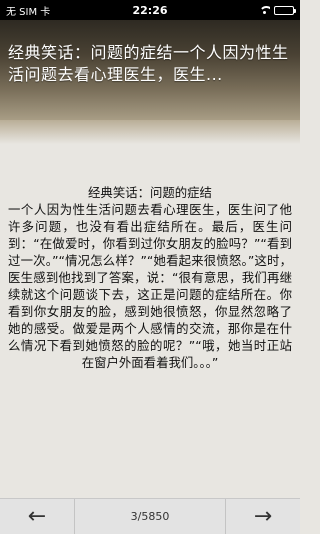 The image size is (320, 534). I want to click on page-indicator: 3/5850, so click(150, 516).